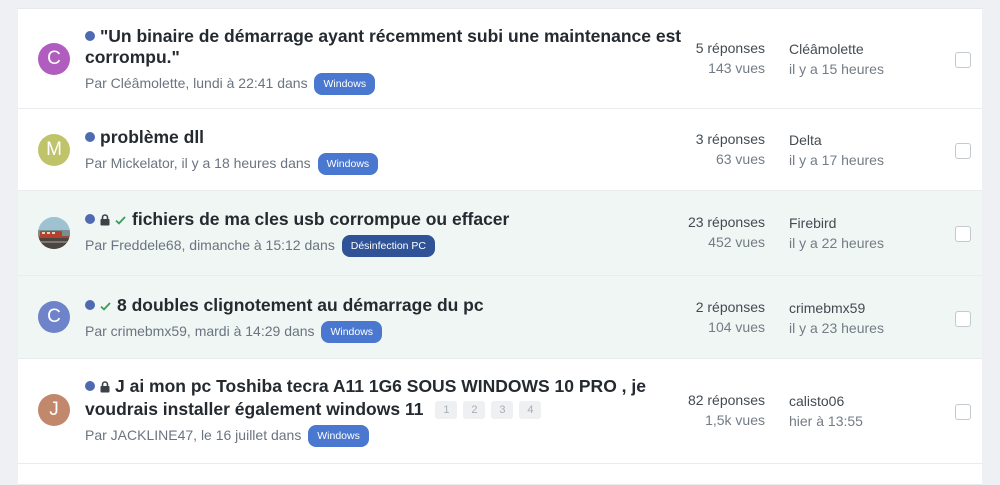  What do you see at coordinates (446, 410) in the screenshot?
I see `page-link: 1` at bounding box center [446, 410].